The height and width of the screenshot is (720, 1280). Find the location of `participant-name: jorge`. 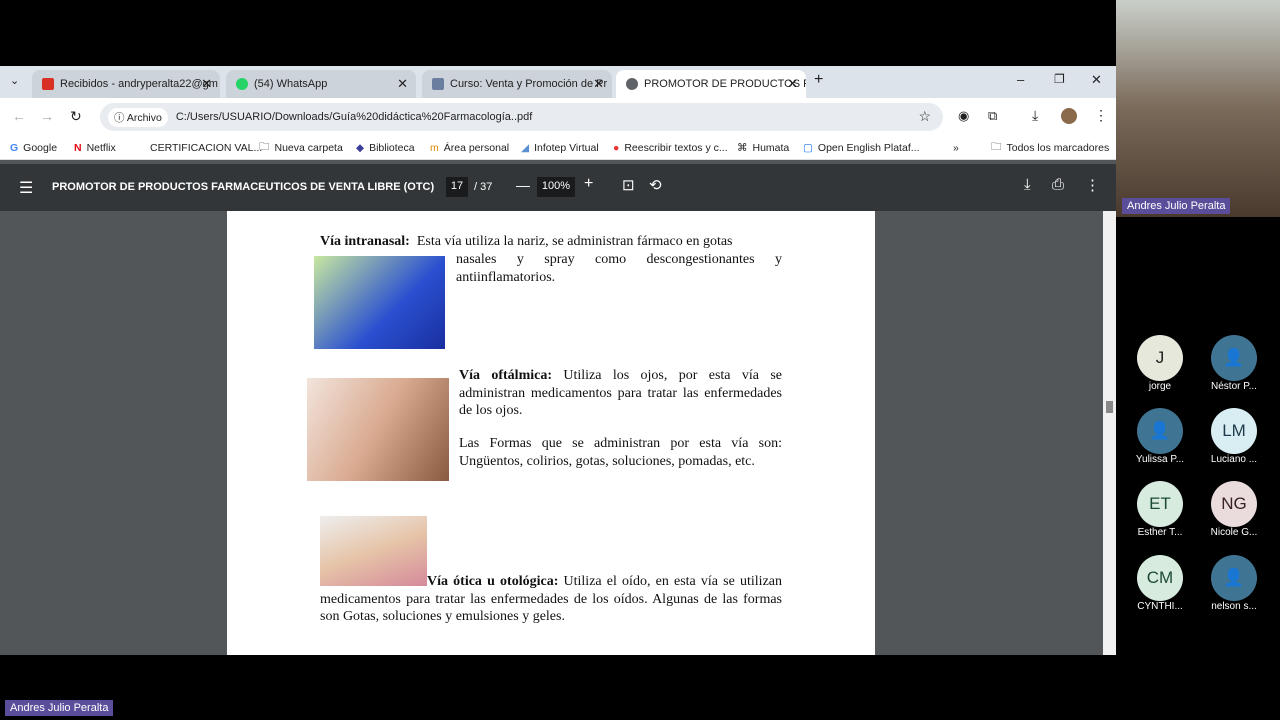

participant-name: jorge is located at coordinates (1160, 386).